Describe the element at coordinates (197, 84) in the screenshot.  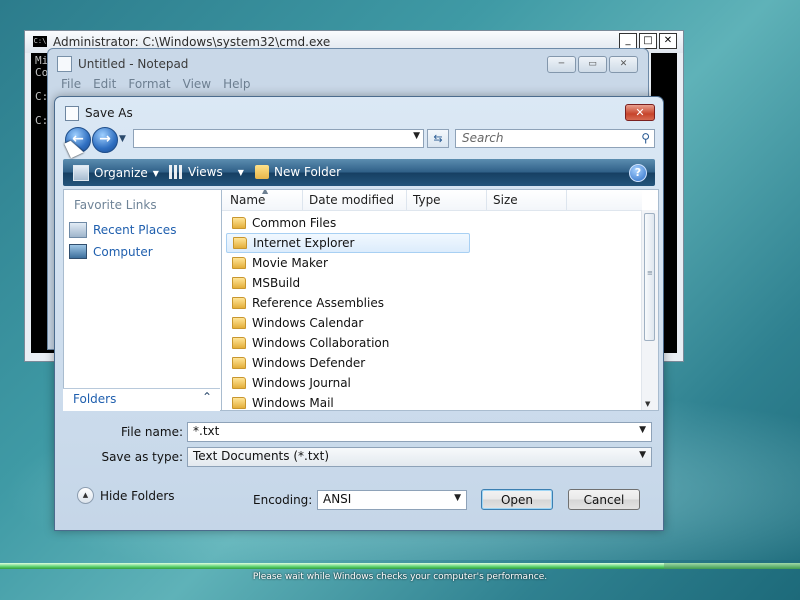
I see `menu-view: View` at that location.